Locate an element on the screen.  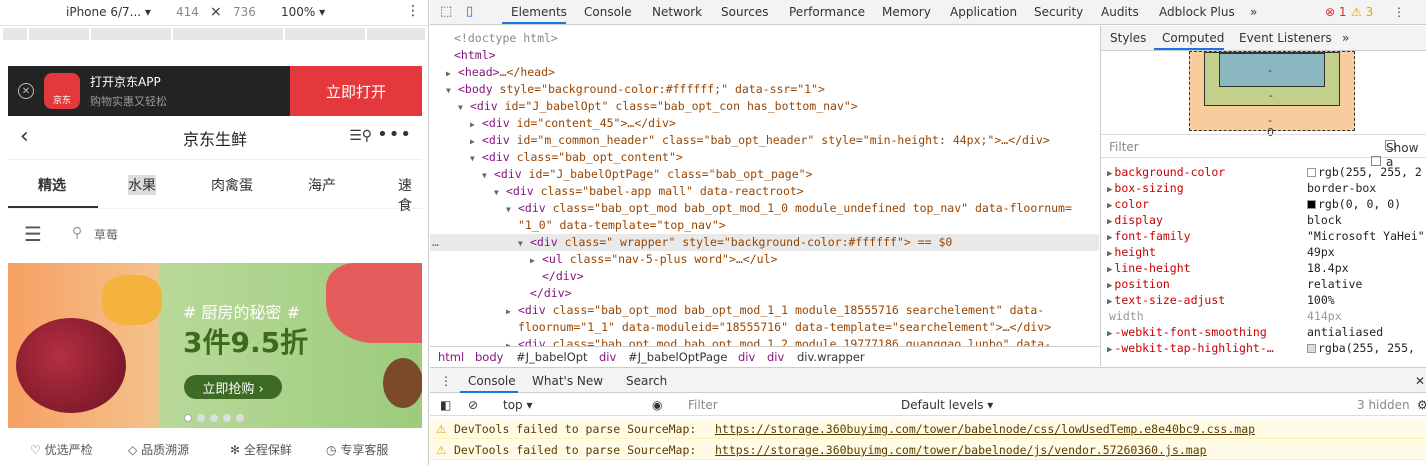
computed-property-row: ▶ line-height 18.4px is located at coordinates (1266, 268).